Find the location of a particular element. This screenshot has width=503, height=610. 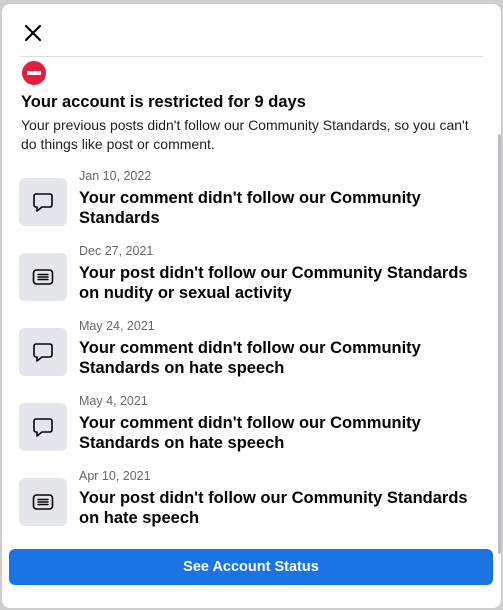

close-icon is located at coordinates (33, 33).